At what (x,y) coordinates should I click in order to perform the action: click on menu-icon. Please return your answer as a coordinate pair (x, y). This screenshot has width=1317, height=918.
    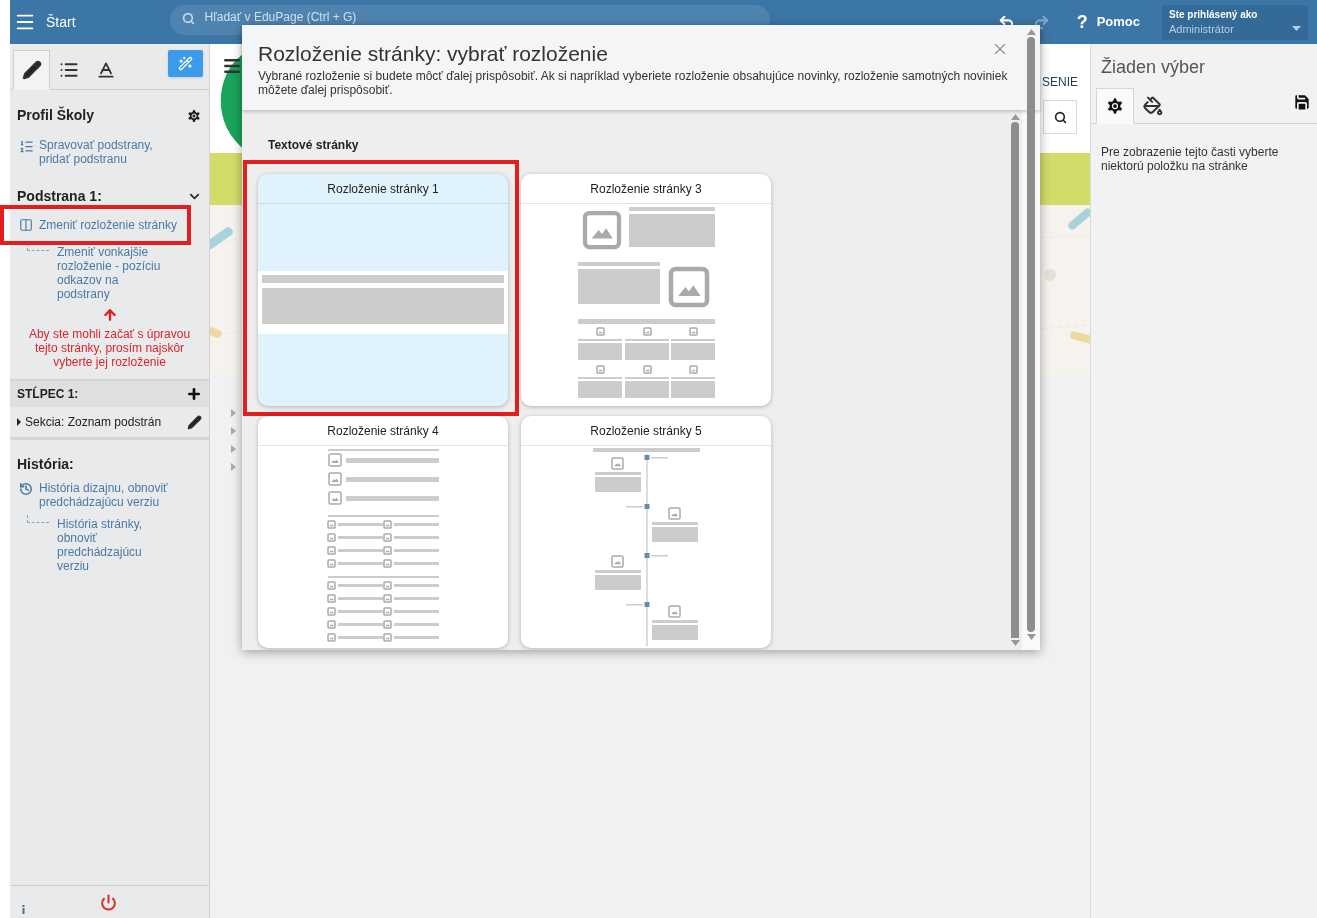
    Looking at the image, I should click on (232, 66).